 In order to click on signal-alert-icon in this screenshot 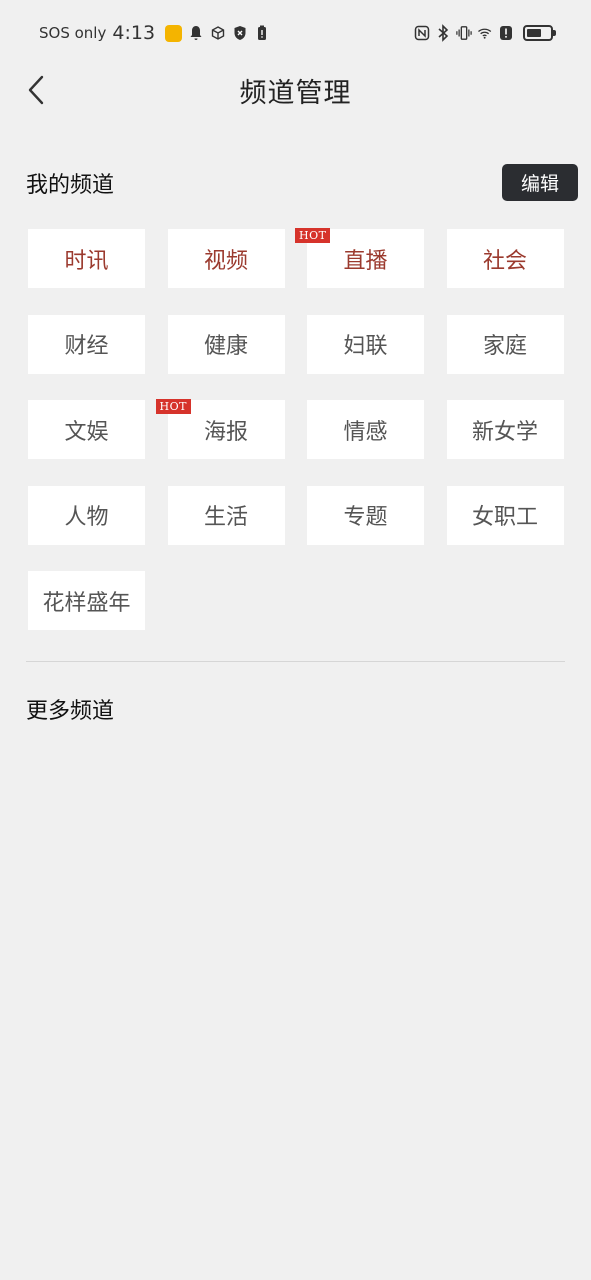, I will do `click(506, 33)`.